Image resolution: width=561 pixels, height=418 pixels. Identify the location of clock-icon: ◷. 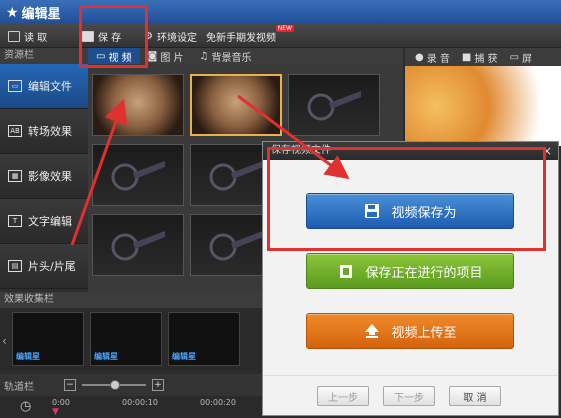
(26, 406).